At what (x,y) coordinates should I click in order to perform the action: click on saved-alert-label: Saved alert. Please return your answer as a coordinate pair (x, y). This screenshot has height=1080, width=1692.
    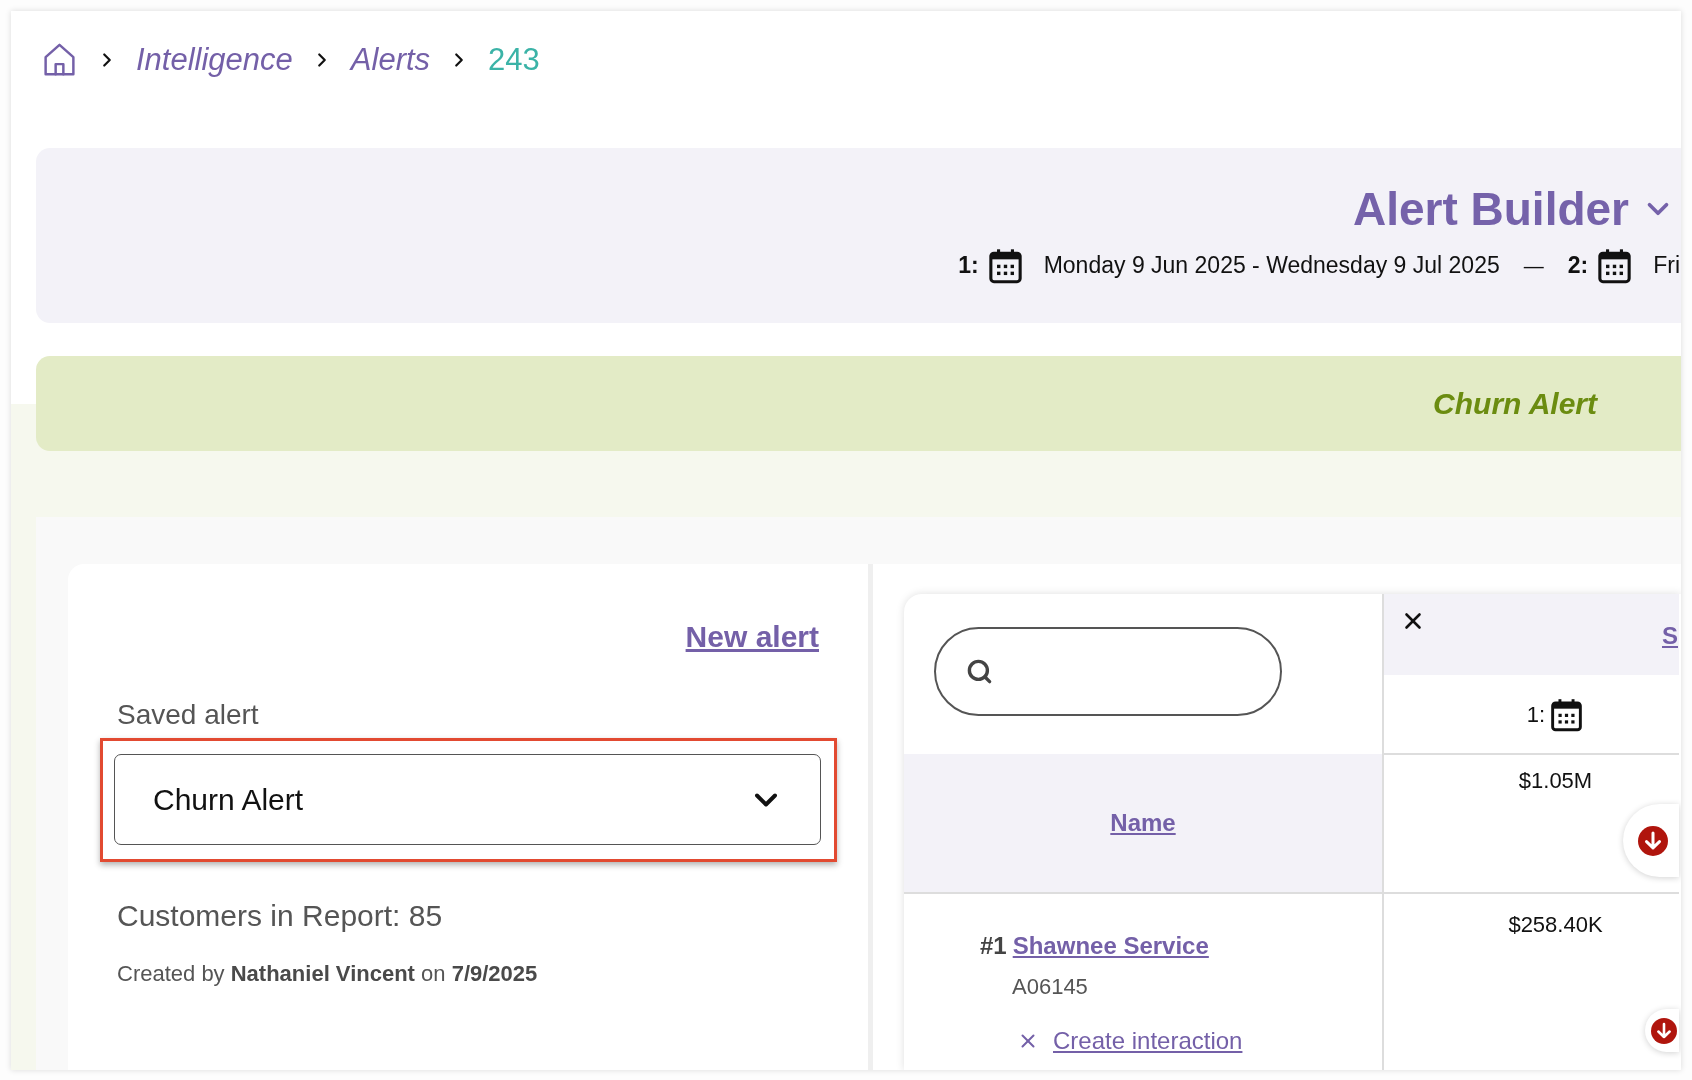
    Looking at the image, I should click on (188, 715).